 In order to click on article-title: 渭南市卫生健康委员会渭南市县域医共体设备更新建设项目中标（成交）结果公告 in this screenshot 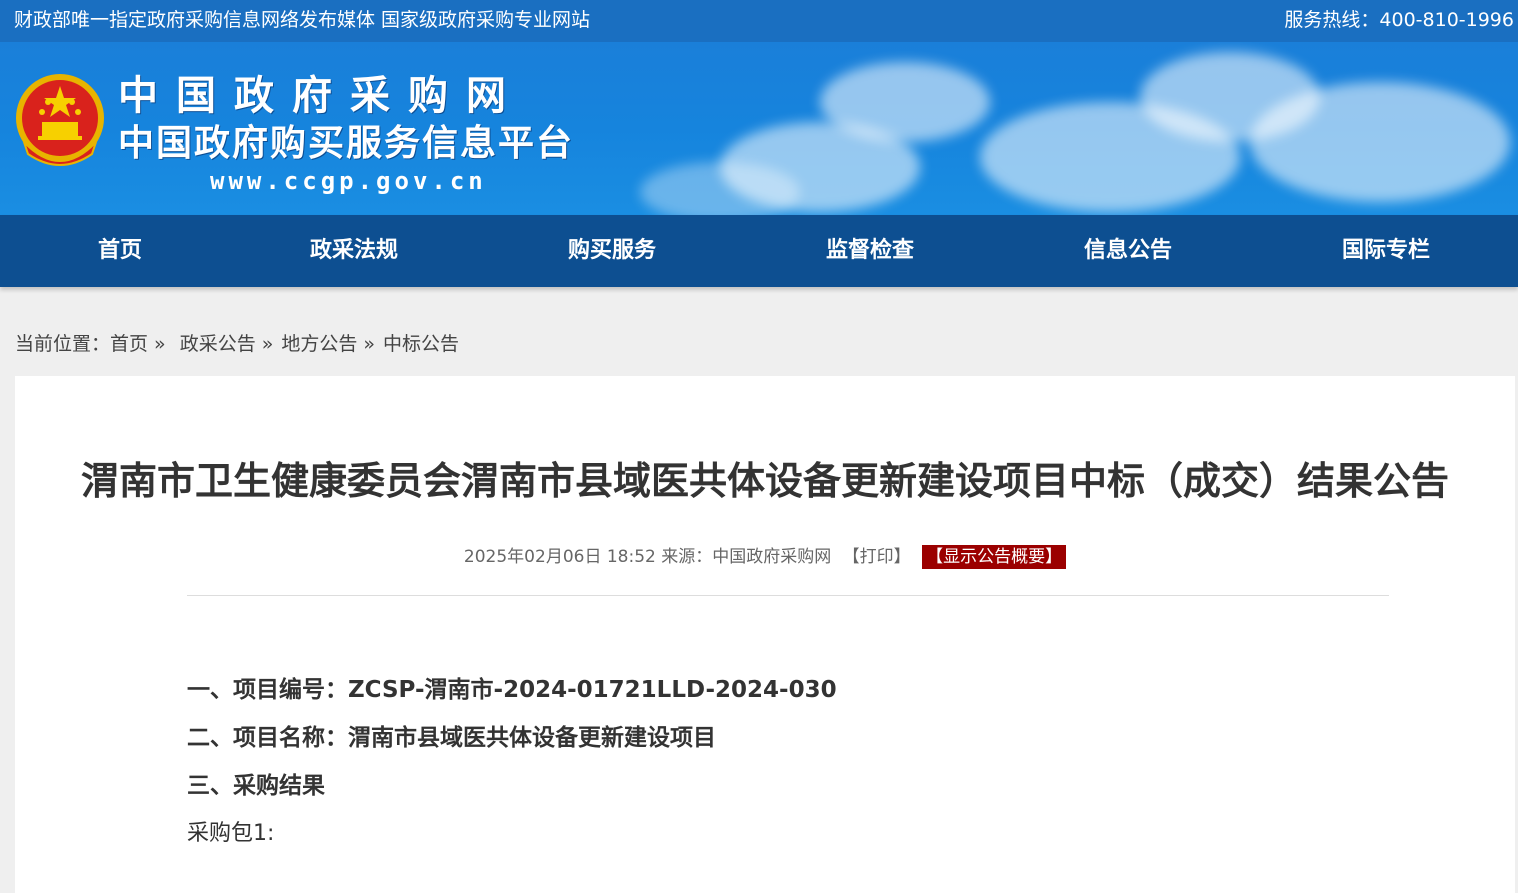, I will do `click(764, 481)`.